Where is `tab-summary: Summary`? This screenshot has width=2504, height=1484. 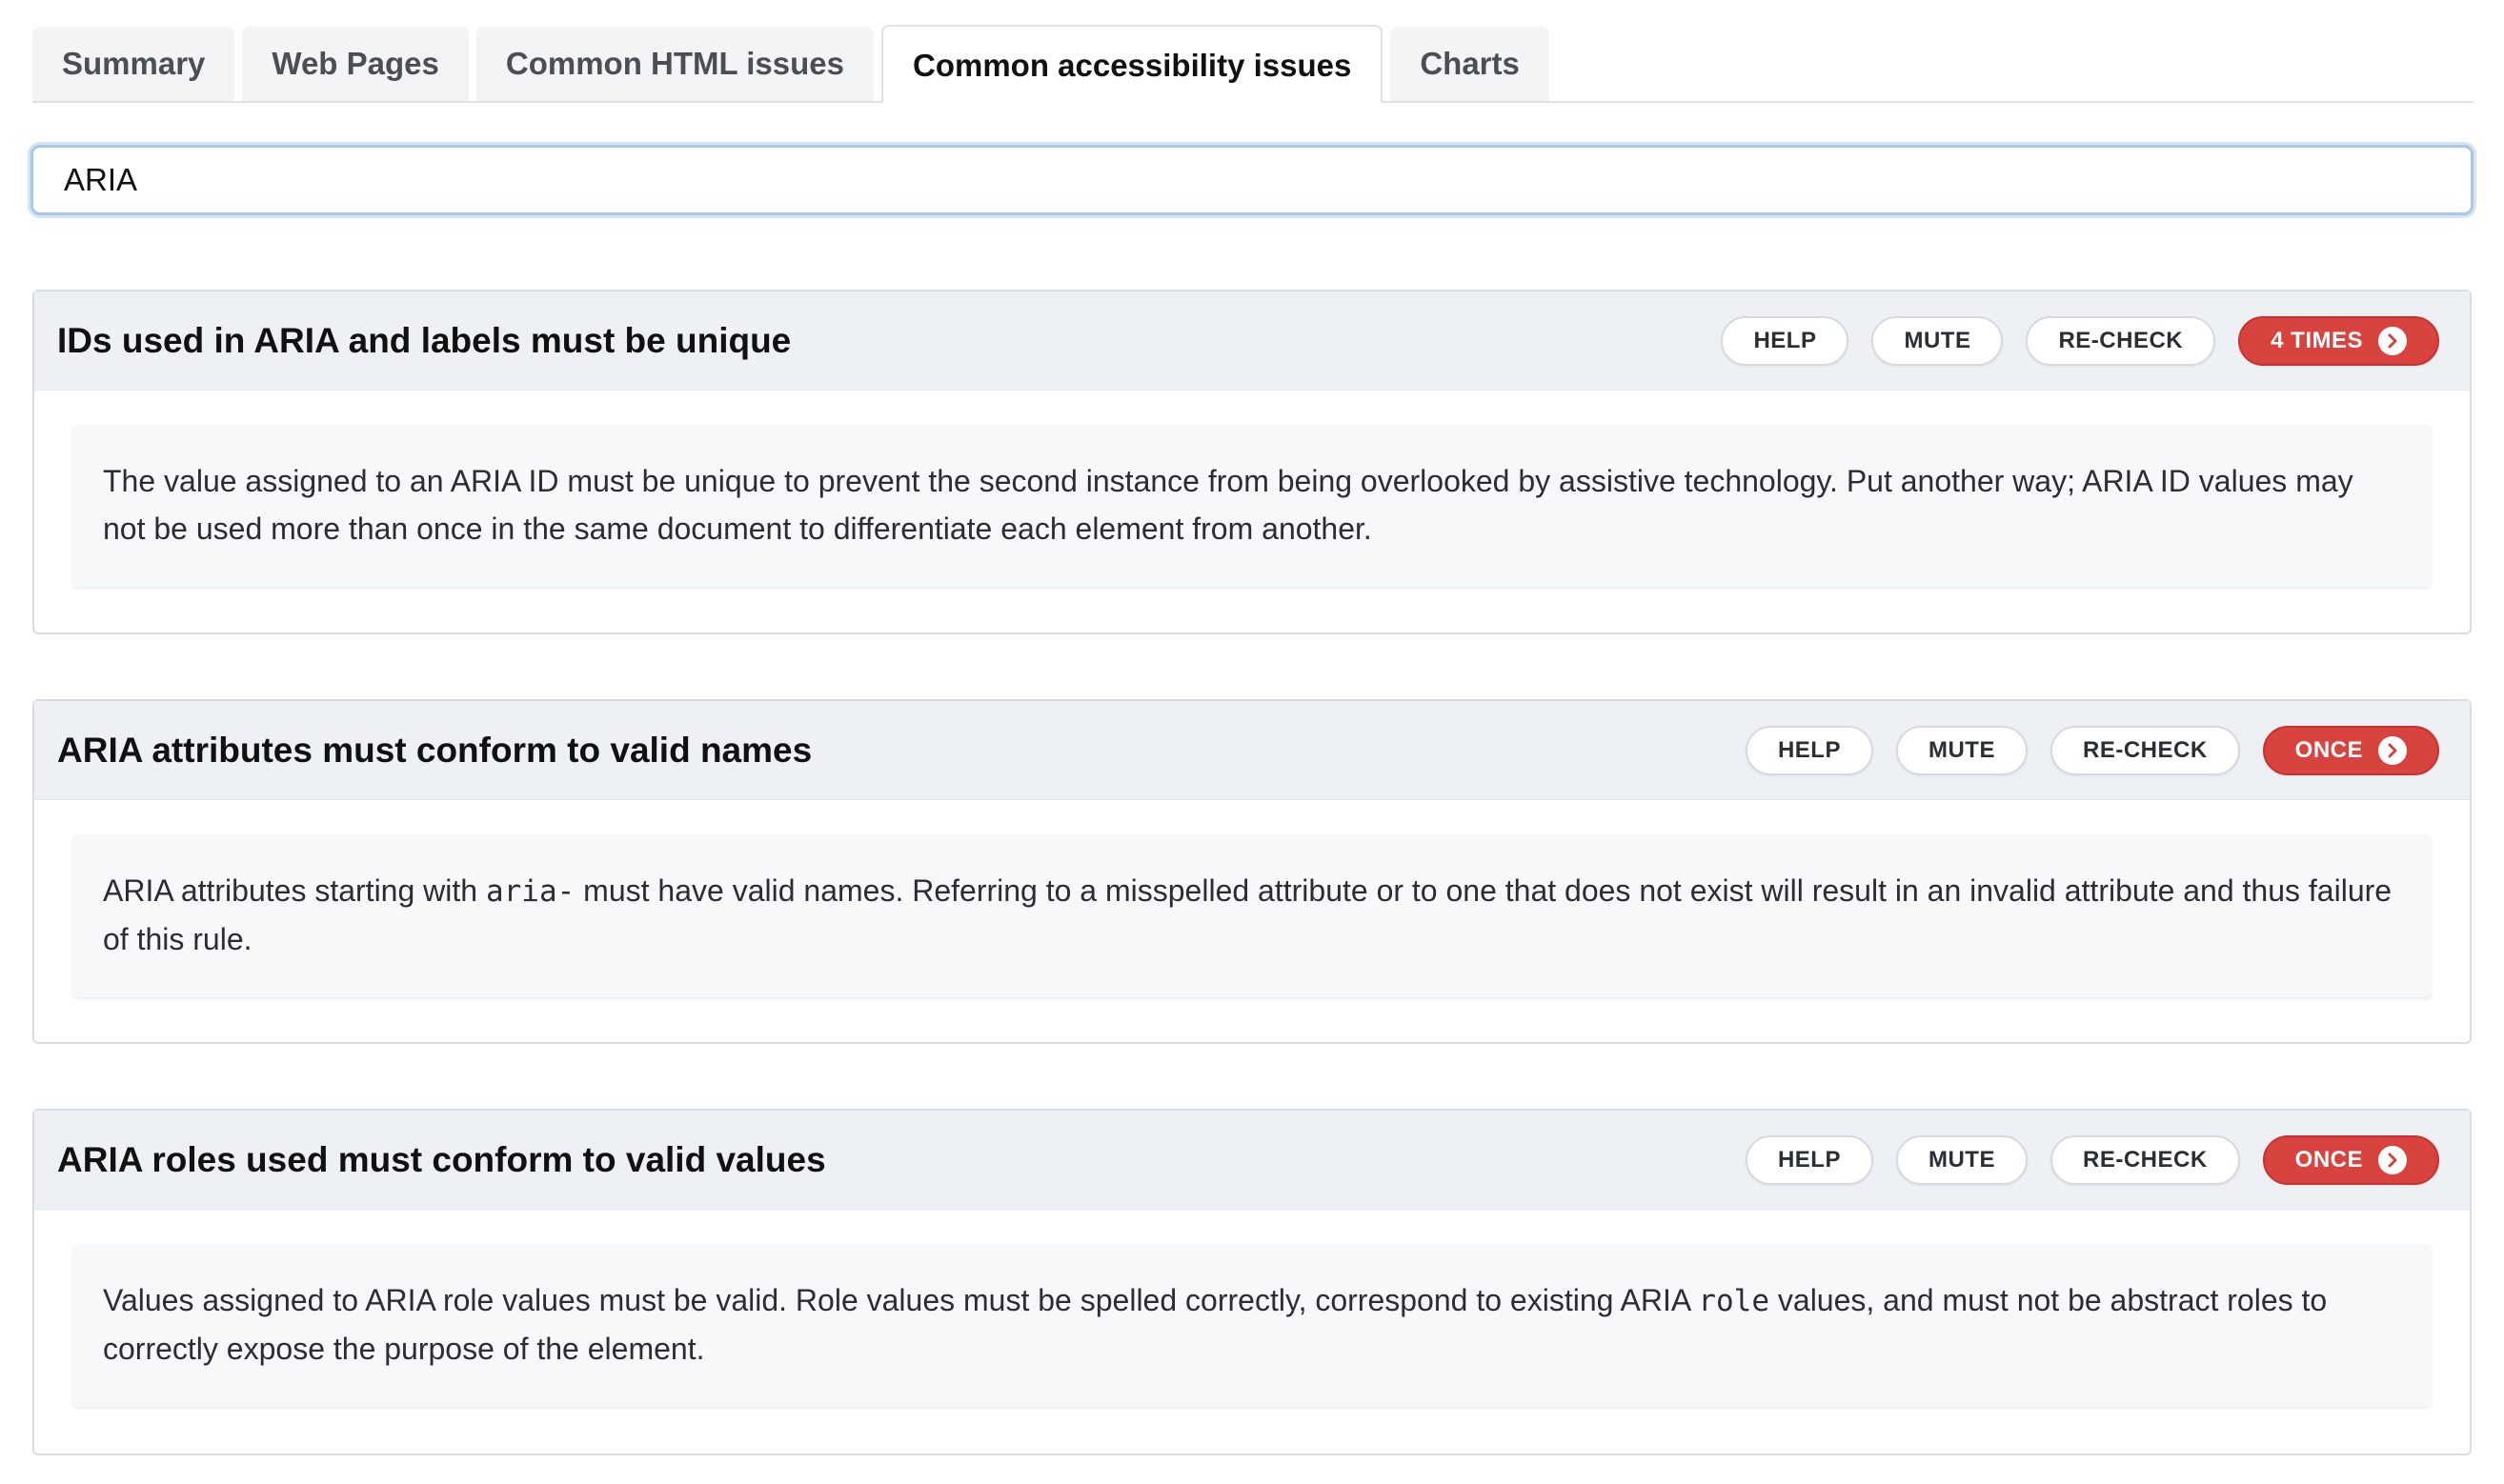 tab-summary: Summary is located at coordinates (133, 64).